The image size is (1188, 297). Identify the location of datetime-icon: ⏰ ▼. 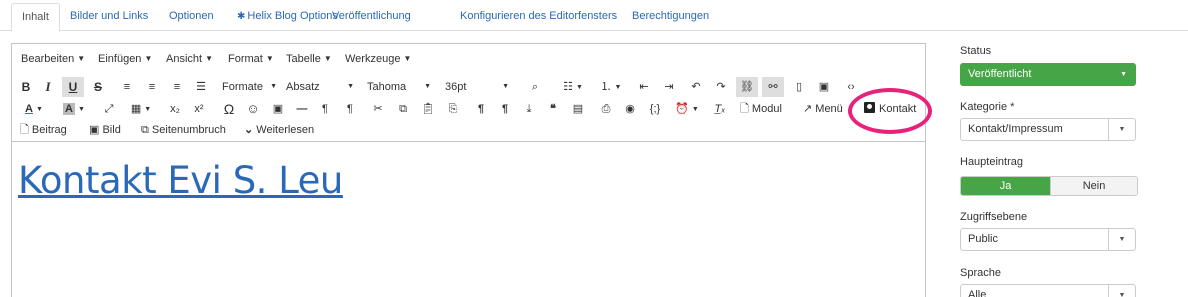
(687, 109).